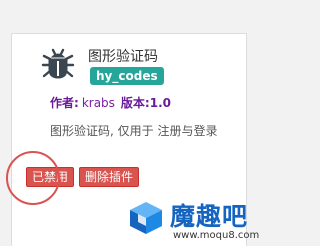 The height and width of the screenshot is (246, 320). I want to click on author-label: 作者:, so click(64, 103).